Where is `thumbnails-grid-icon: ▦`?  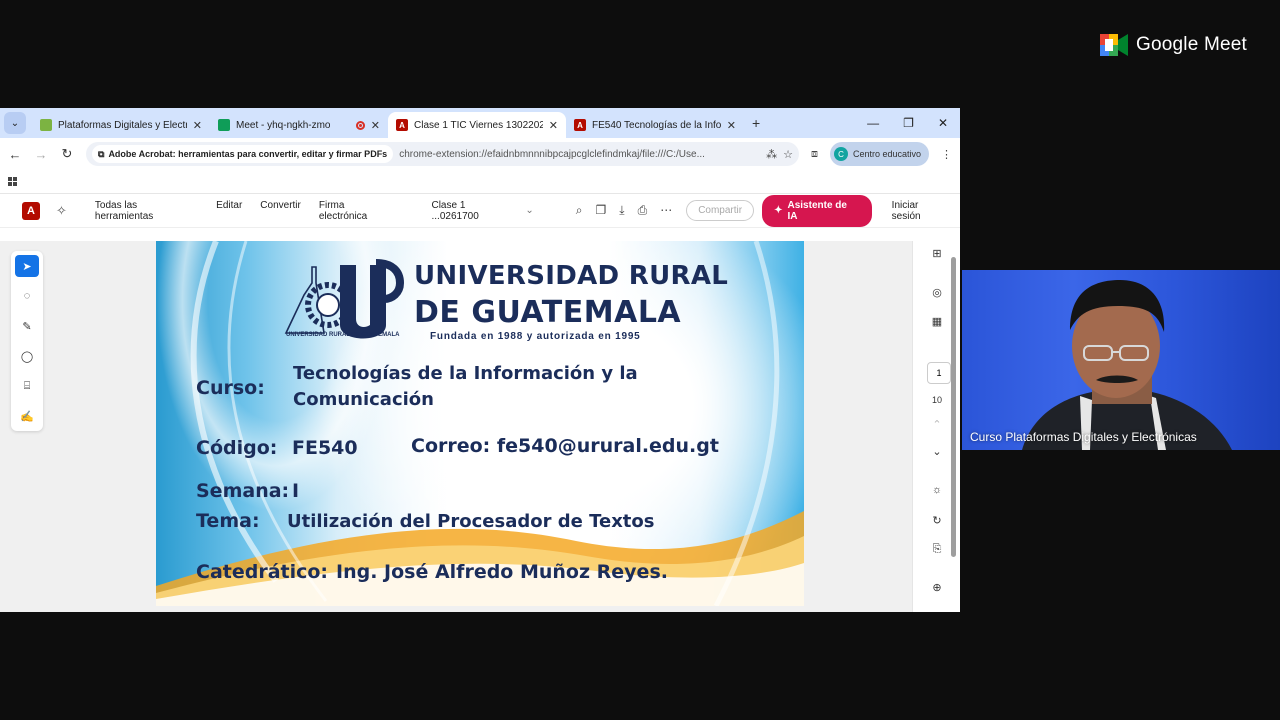 thumbnails-grid-icon: ▦ is located at coordinates (937, 321).